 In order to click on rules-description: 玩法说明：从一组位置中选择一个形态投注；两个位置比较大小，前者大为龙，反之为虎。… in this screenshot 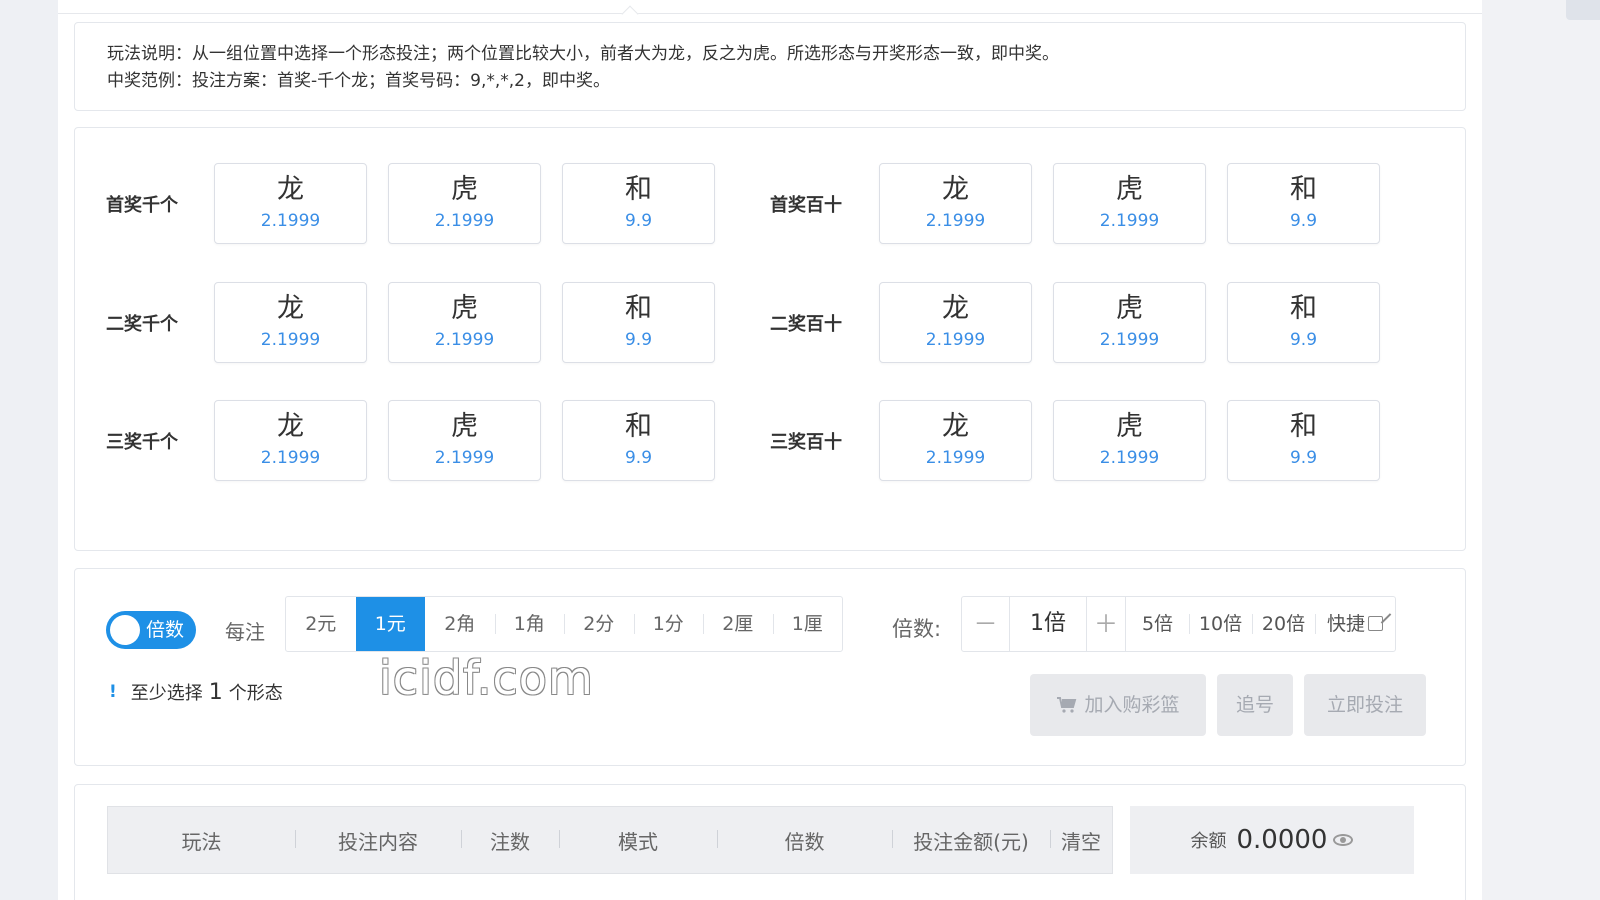, I will do `click(583, 54)`.